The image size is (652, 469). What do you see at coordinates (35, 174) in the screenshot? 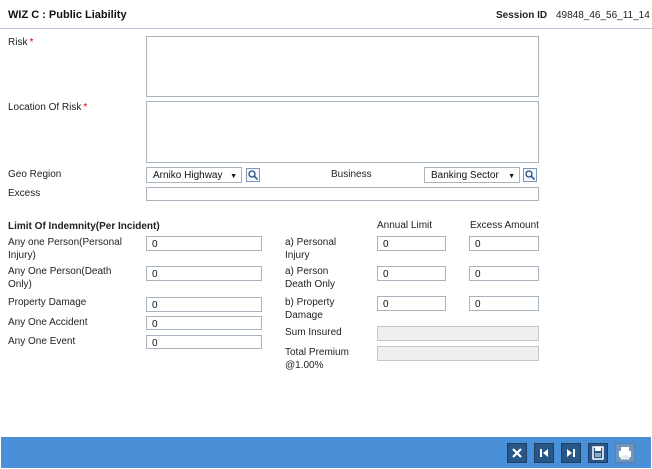
I see `geo-region-label: Geo Region` at bounding box center [35, 174].